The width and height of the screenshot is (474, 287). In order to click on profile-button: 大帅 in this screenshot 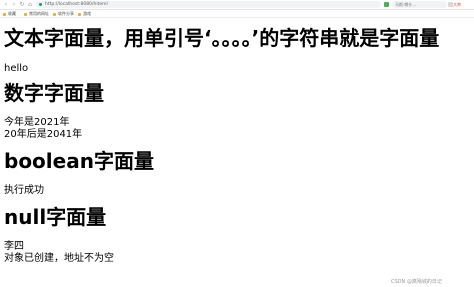, I will do `click(457, 4)`.